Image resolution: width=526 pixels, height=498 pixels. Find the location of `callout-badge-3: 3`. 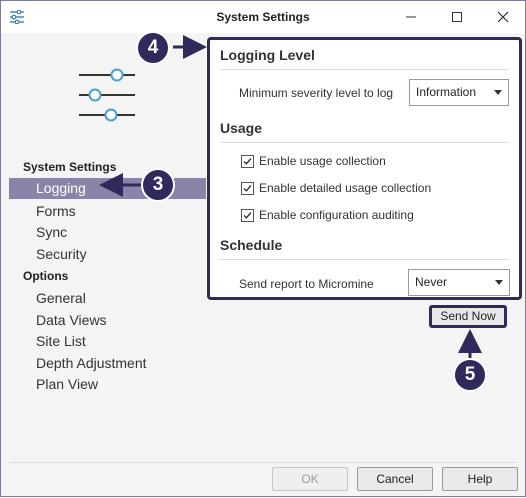

callout-badge-3: 3 is located at coordinates (158, 185).